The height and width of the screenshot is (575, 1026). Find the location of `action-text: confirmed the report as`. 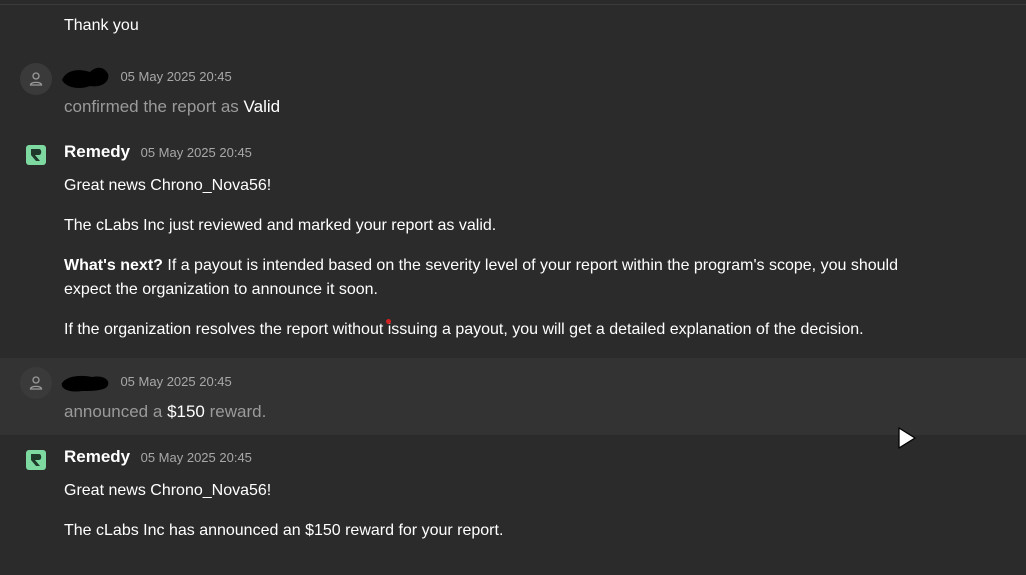

action-text: confirmed the report as is located at coordinates (151, 106).